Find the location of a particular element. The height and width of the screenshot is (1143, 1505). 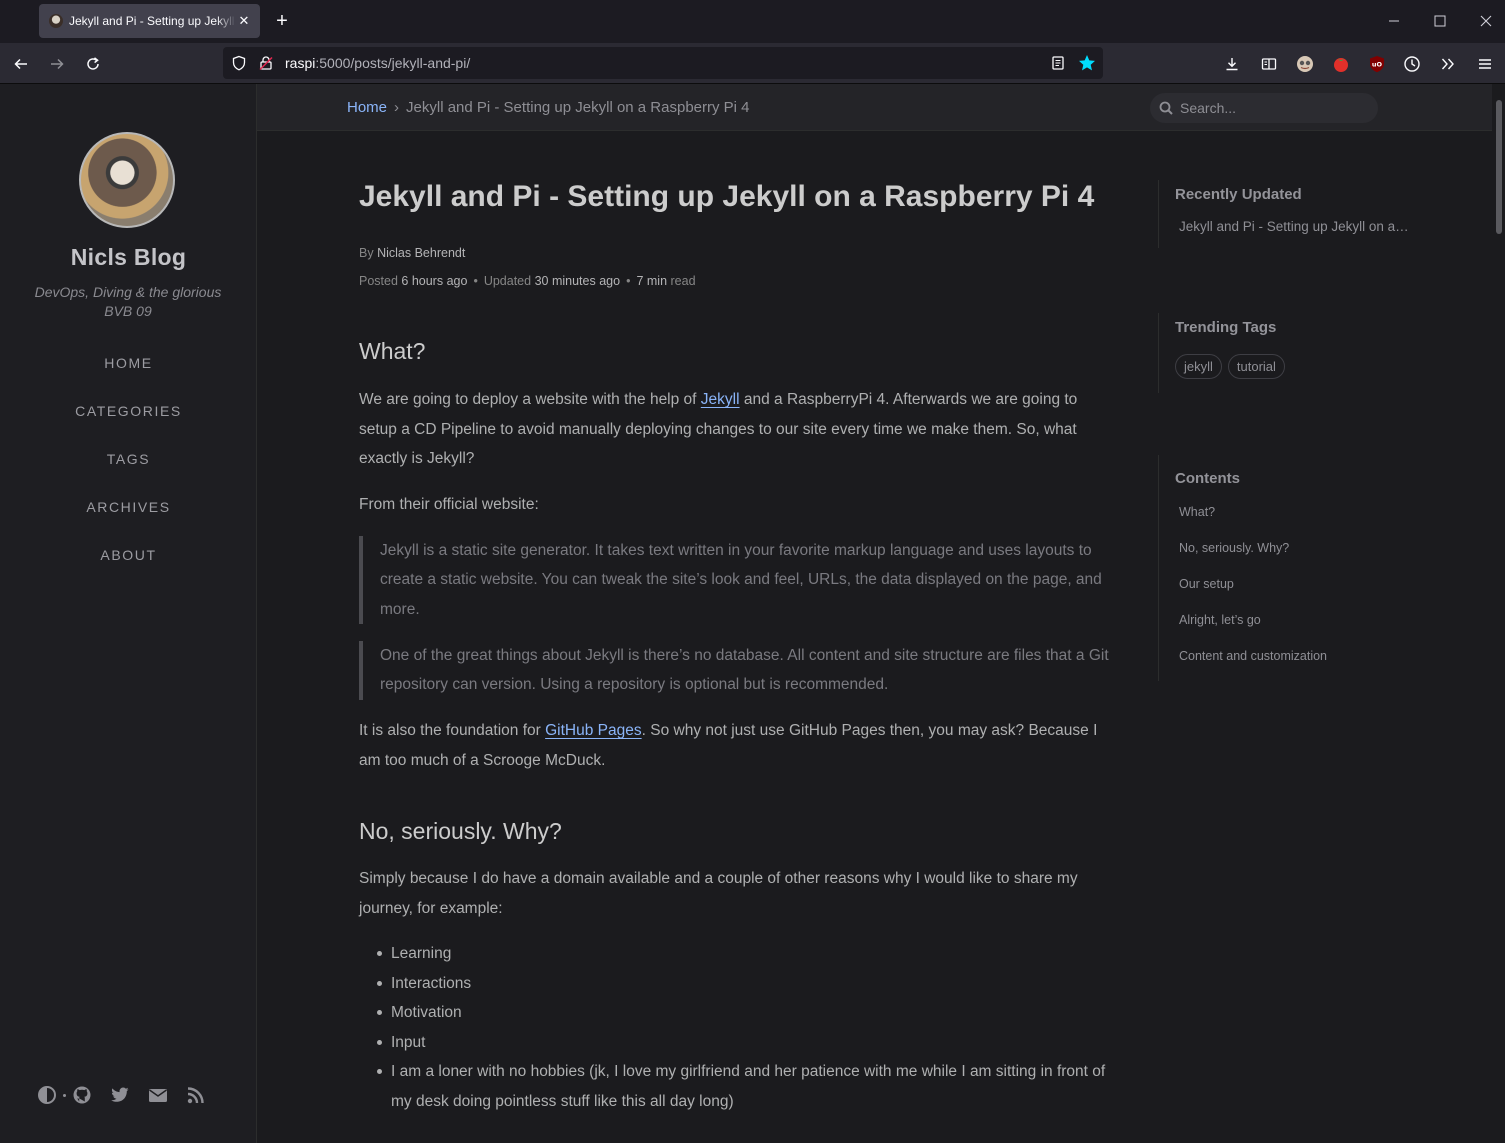

read-time: 7 min is located at coordinates (652, 281).